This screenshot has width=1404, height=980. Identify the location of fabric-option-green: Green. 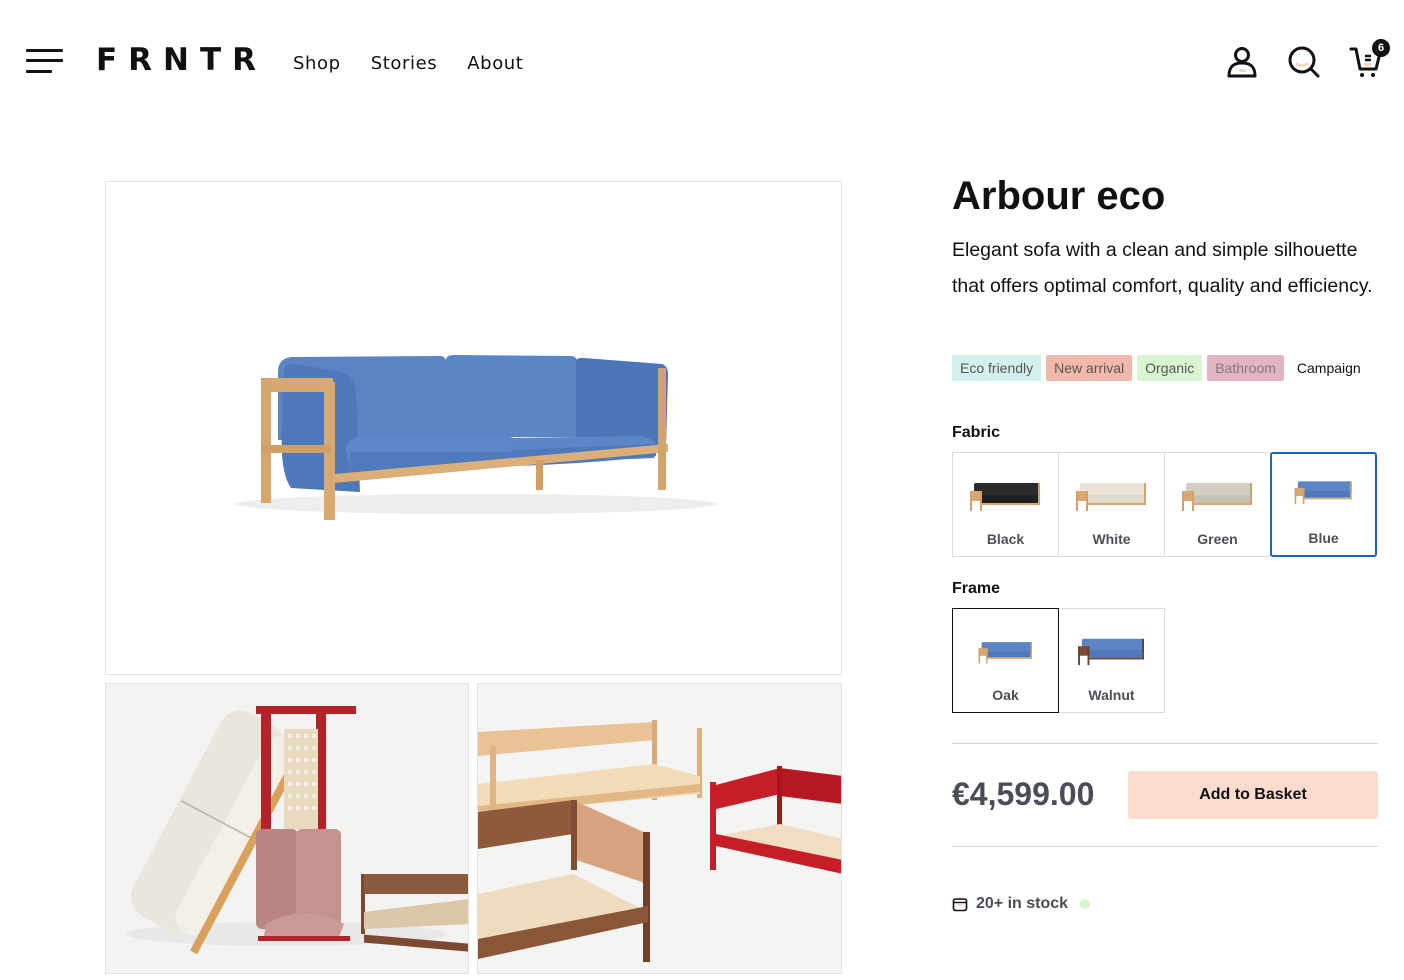
(1217, 504).